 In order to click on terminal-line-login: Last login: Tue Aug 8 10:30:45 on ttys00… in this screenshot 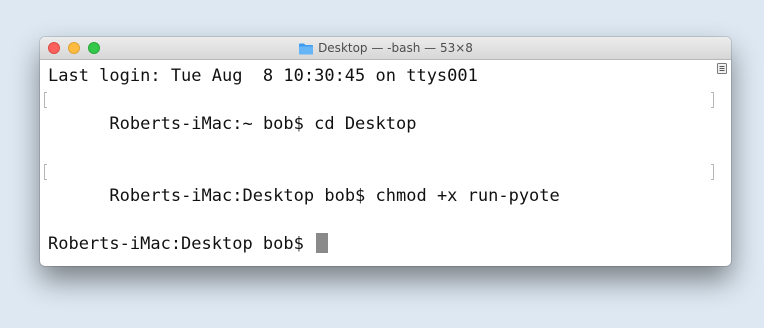, I will do `click(263, 76)`.